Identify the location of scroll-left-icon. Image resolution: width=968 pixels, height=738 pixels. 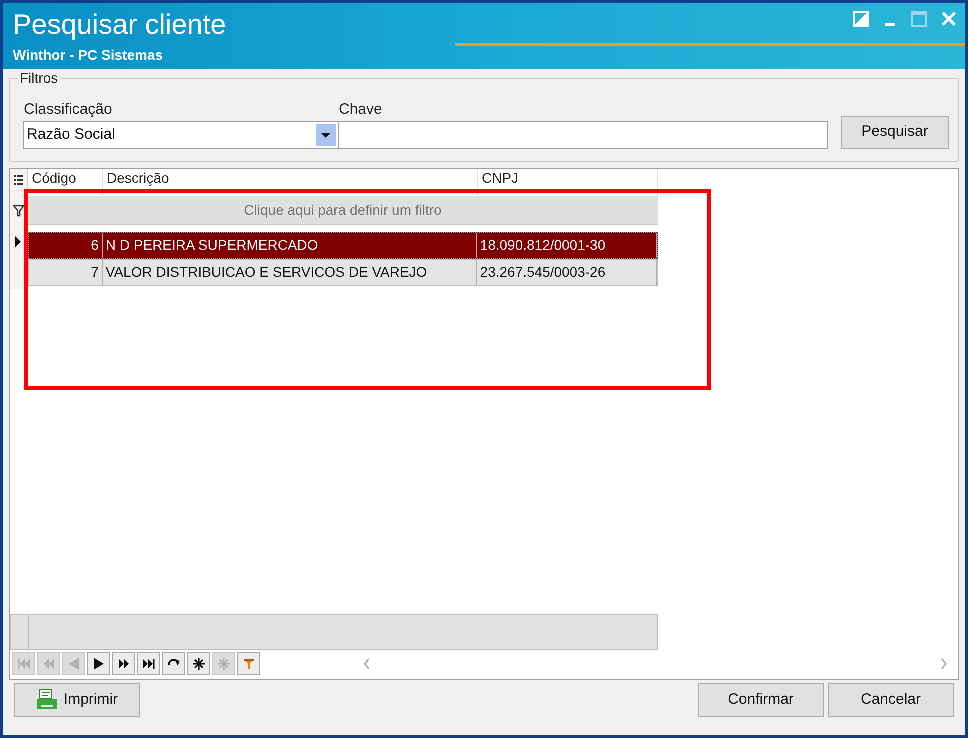
(367, 664).